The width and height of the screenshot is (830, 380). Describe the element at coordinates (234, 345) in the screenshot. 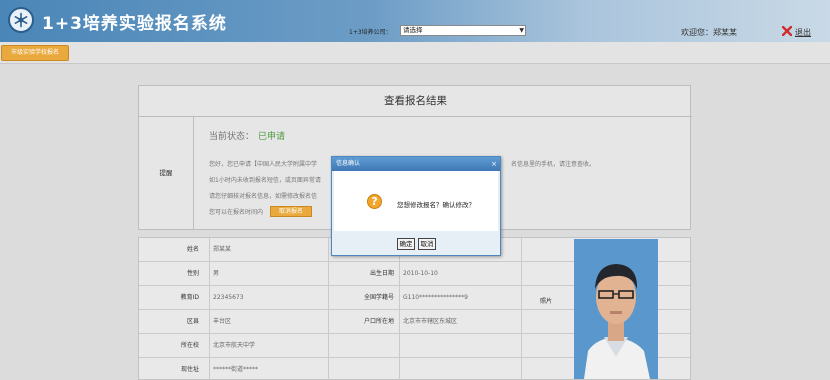

I see `school-value: 北京市航天中学` at that location.